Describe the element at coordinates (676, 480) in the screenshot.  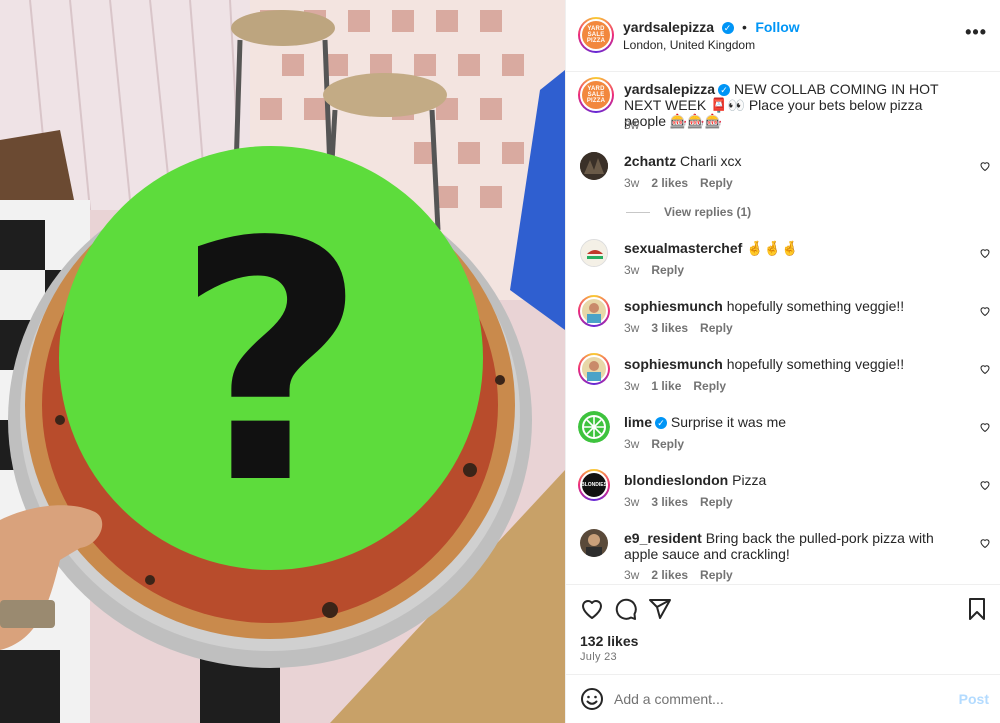
I see `comment-username: blondieslondon` at that location.